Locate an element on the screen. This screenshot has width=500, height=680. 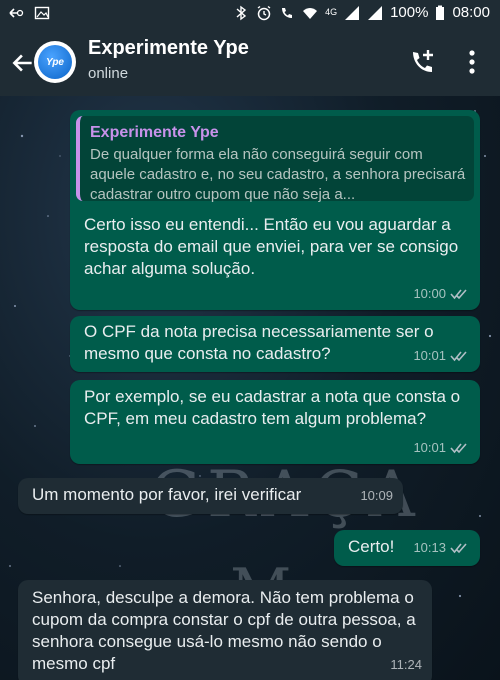
quoted-sender: Experimente Ype is located at coordinates (154, 132).